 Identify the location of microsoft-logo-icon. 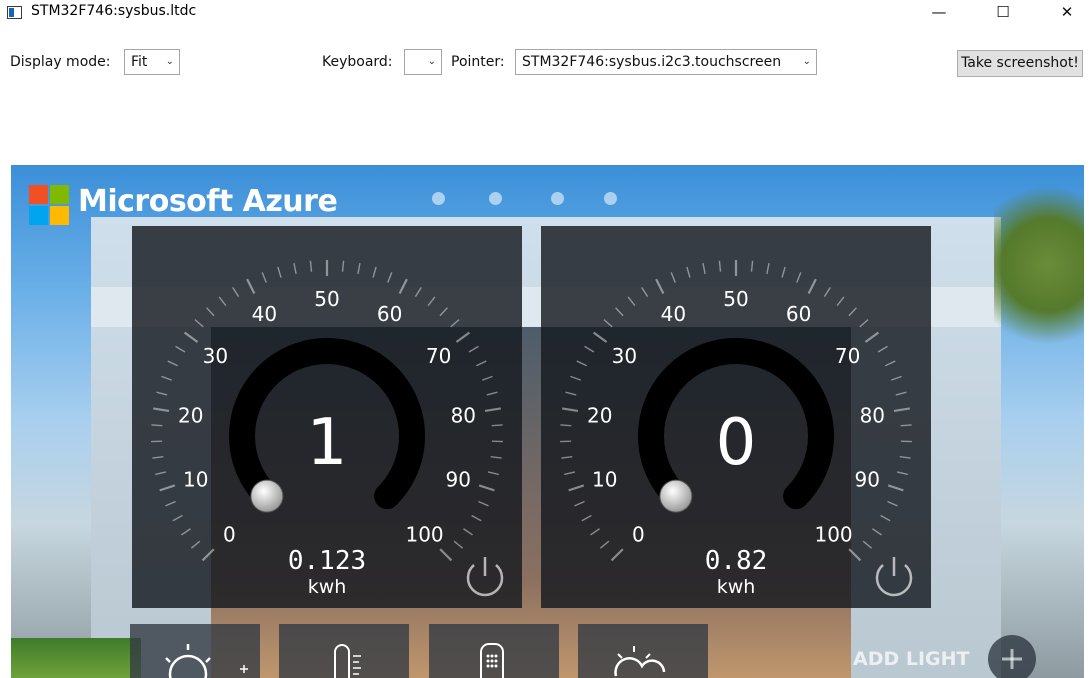
(49, 205).